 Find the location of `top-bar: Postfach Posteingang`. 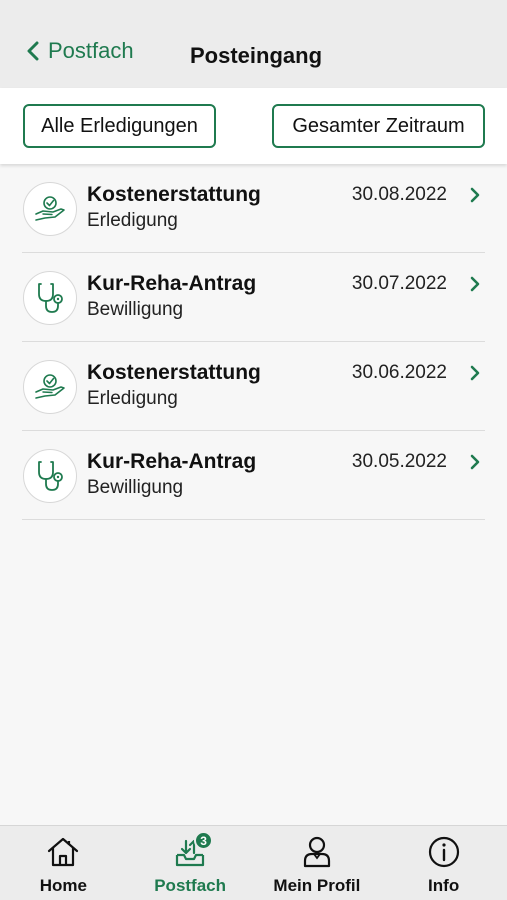

top-bar: Postfach Posteingang is located at coordinates (253, 44).